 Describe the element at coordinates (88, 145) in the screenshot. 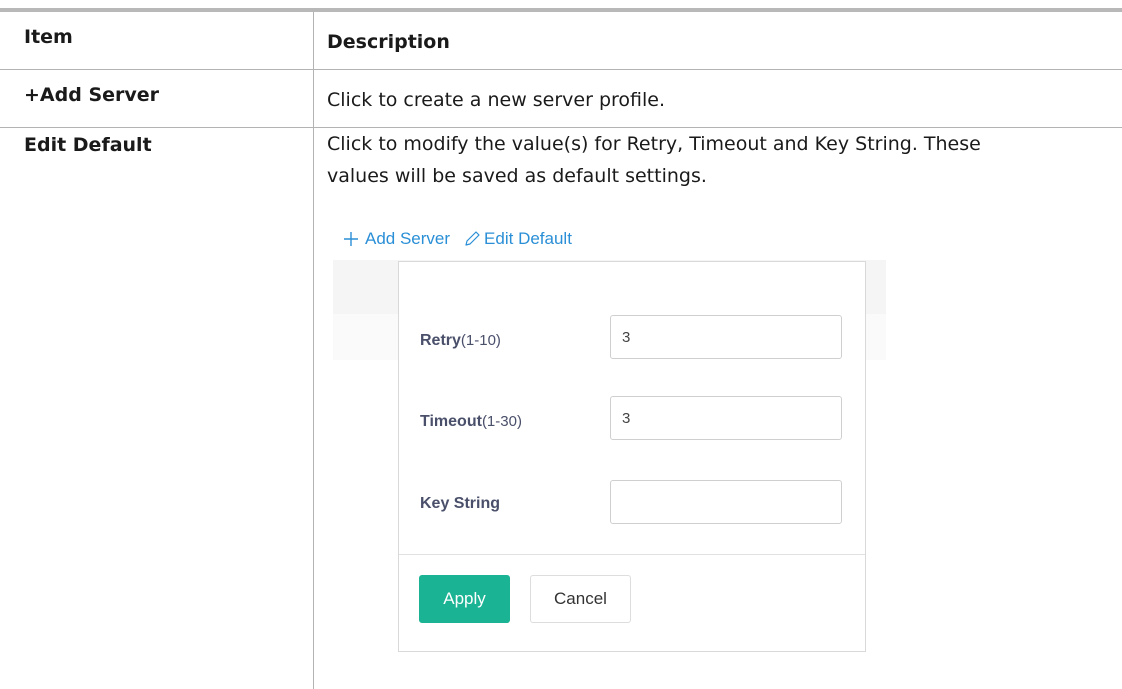

I see `row-item-edit-default: Edit Default` at that location.